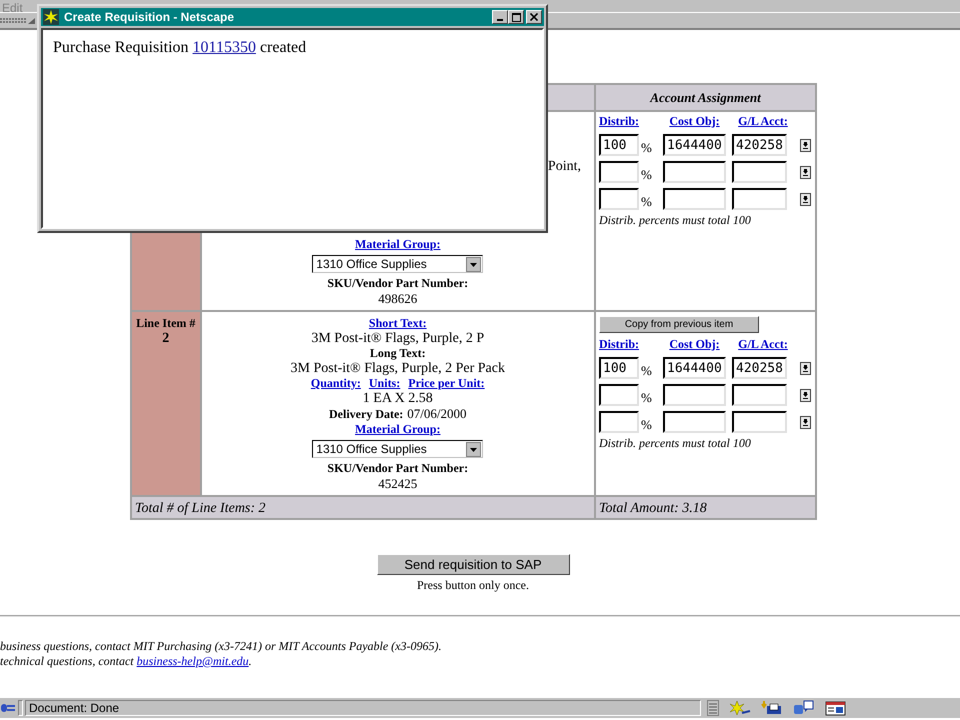 This screenshot has height=720, width=960. Describe the element at coordinates (51, 17) in the screenshot. I see `app-icon` at that location.